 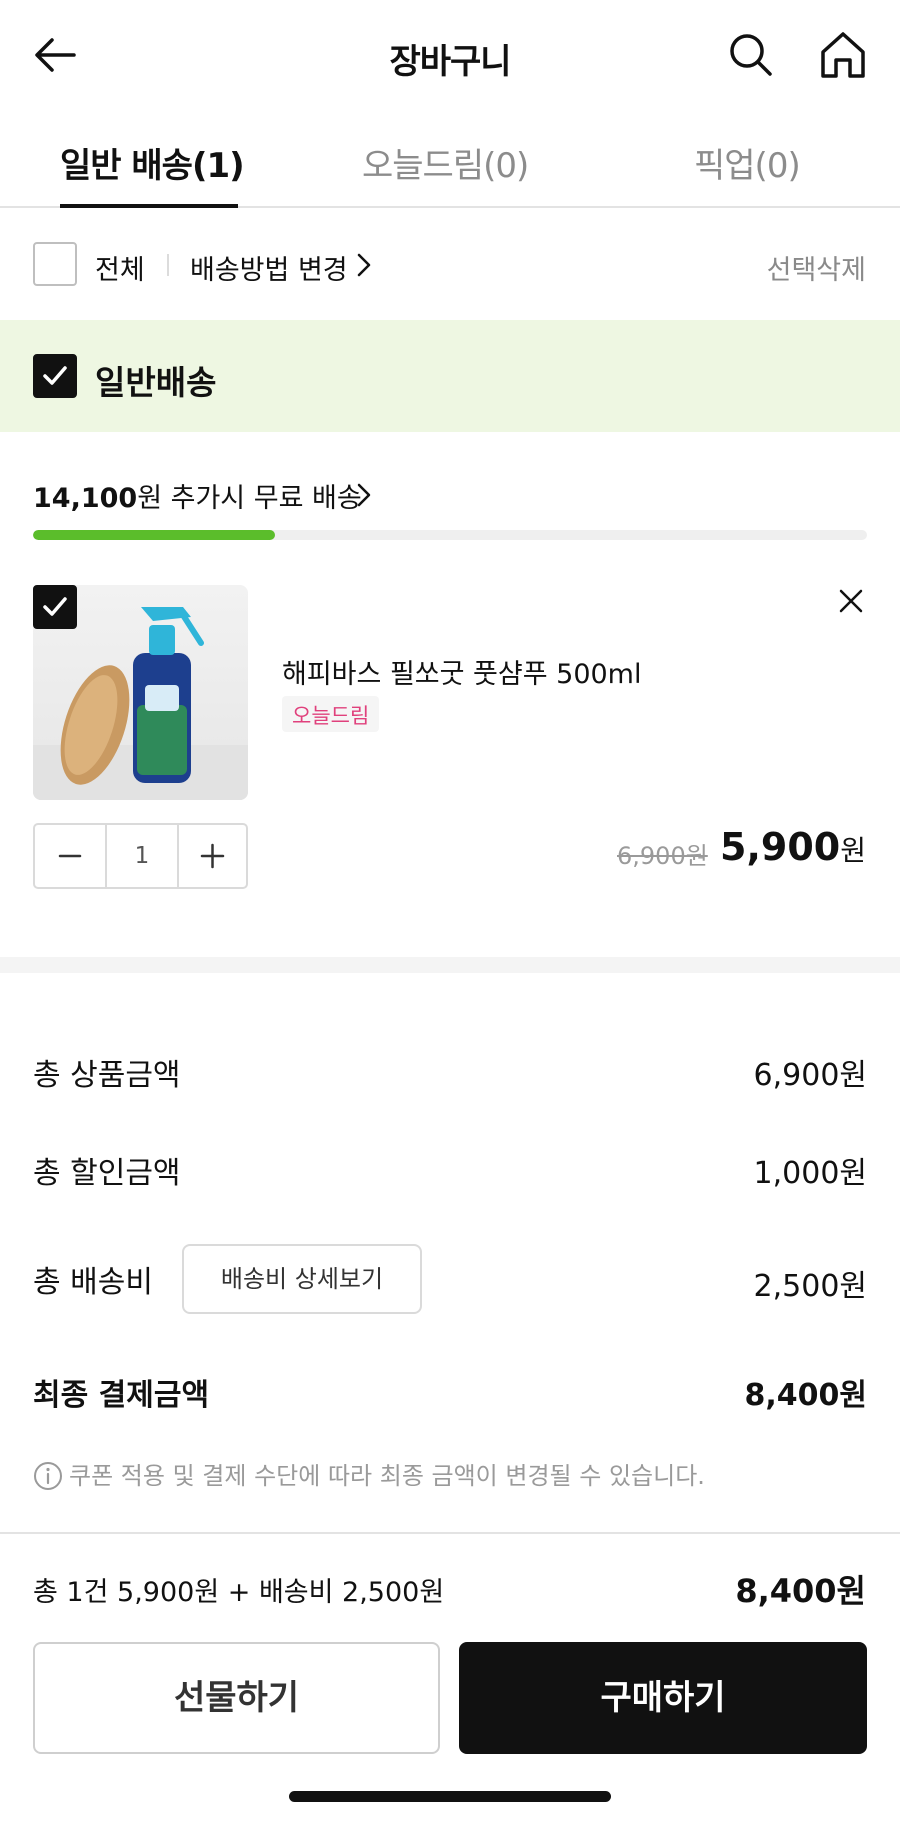 I want to click on final-payment-row: 최종 결제금액 8,400원, so click(x=450, y=1392).